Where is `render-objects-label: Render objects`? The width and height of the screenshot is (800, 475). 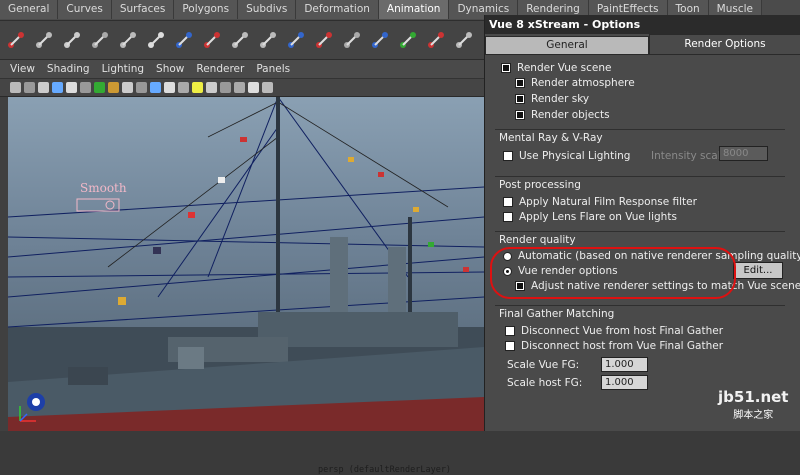
render-objects-label: Render objects is located at coordinates (570, 115).